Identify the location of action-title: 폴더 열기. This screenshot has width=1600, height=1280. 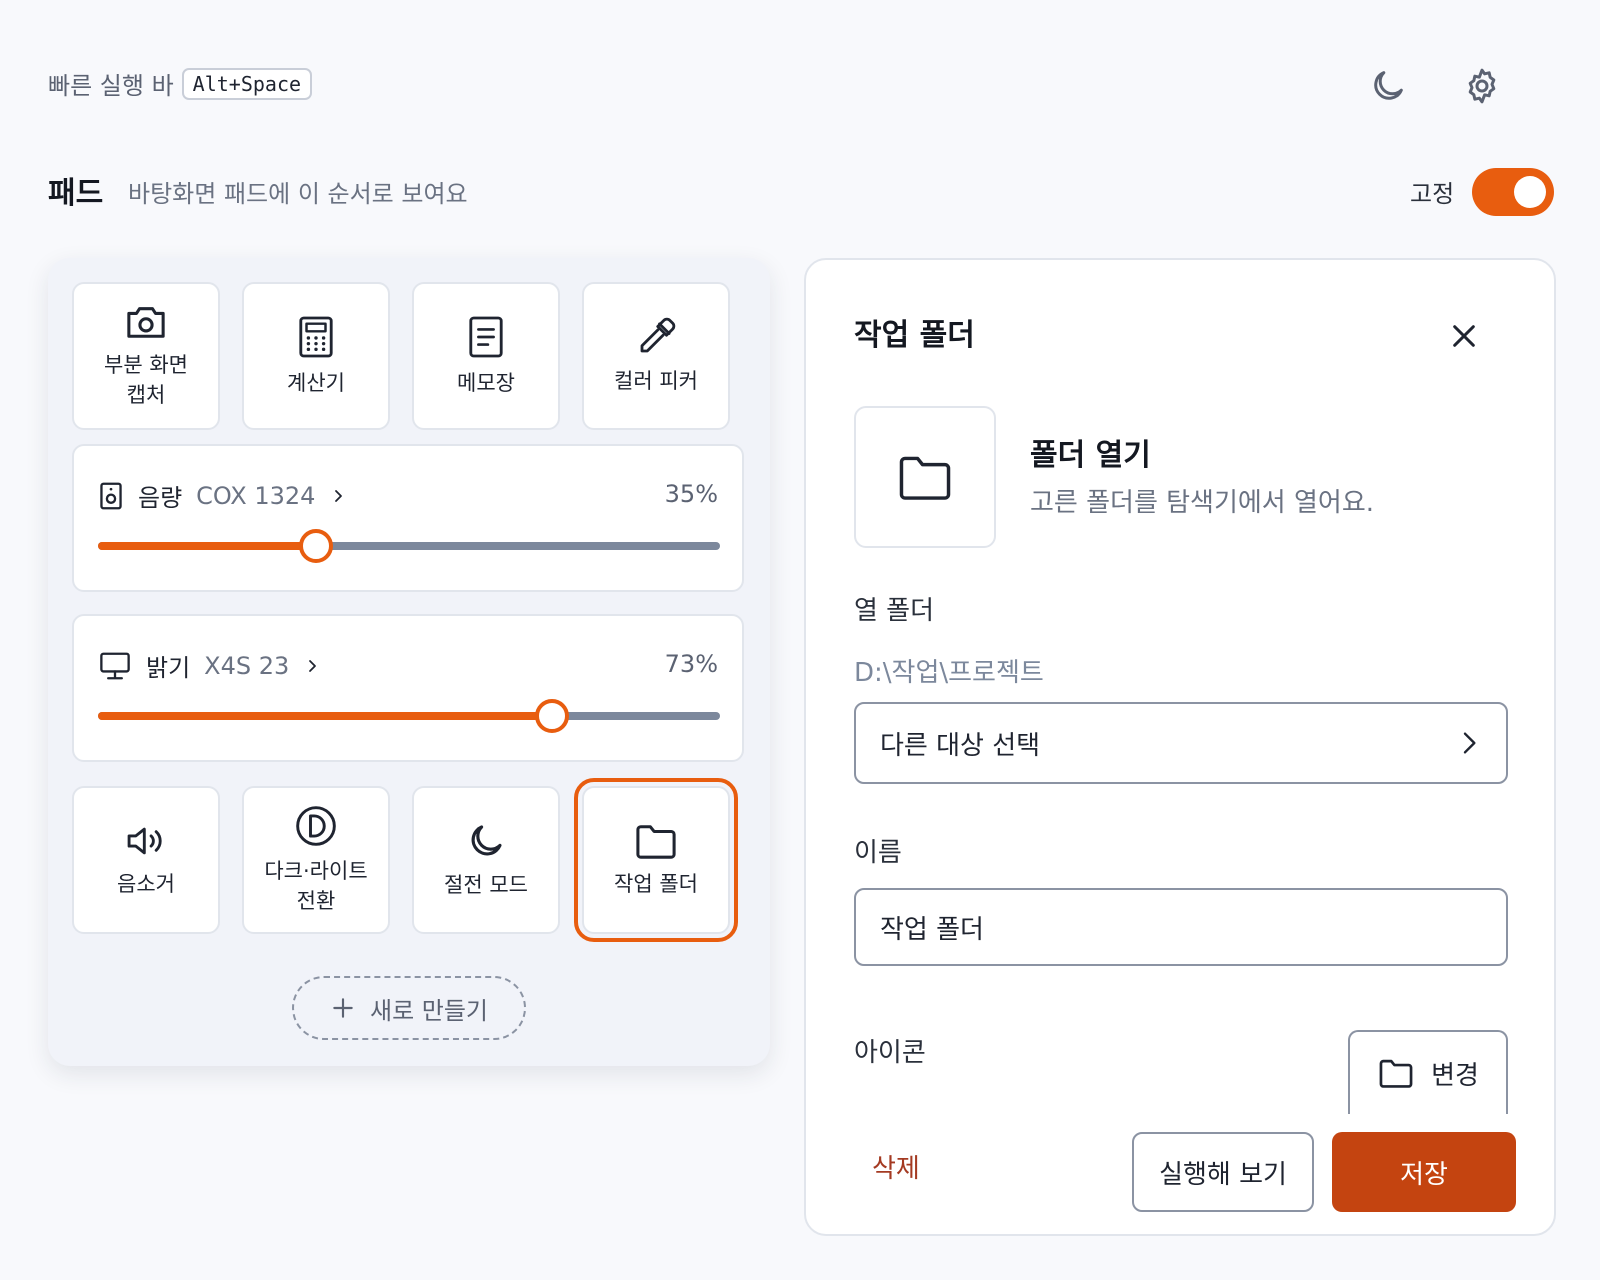
(1090, 455).